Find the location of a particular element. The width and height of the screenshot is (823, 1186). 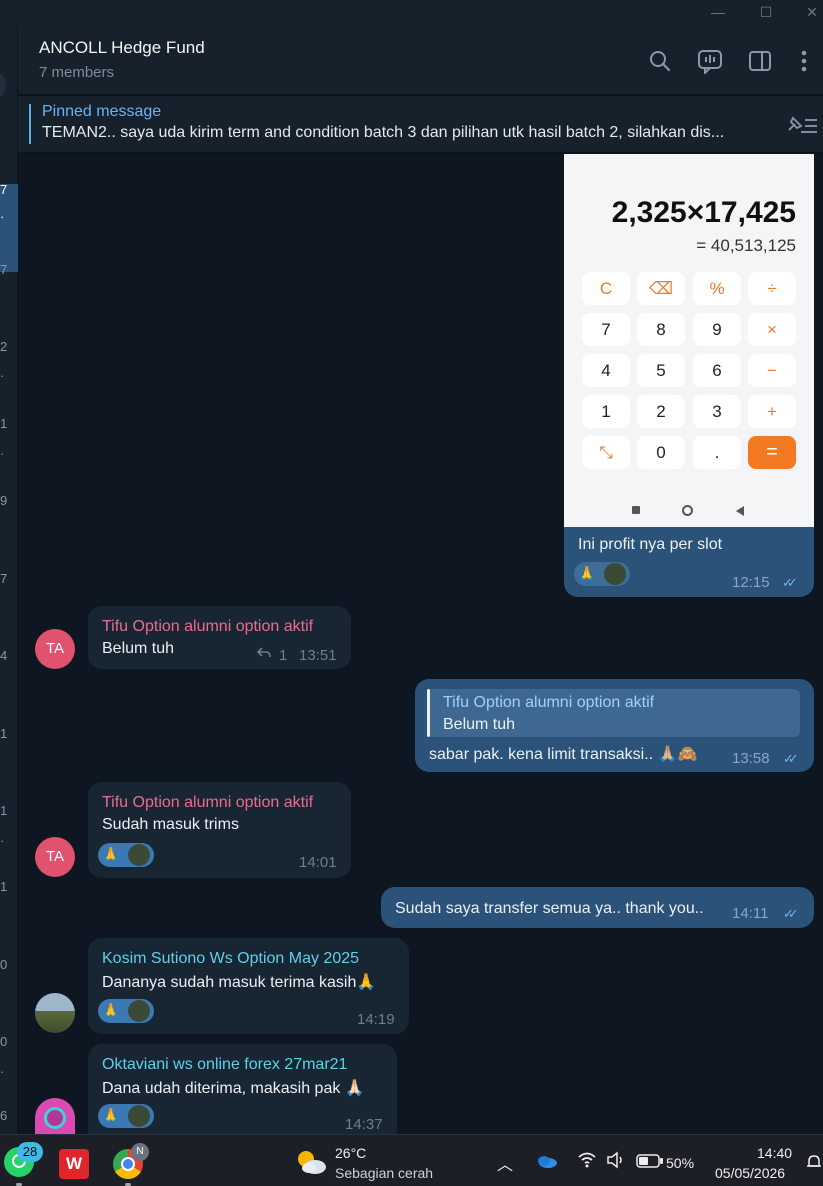

wifi-icon is located at coordinates (587, 1160).